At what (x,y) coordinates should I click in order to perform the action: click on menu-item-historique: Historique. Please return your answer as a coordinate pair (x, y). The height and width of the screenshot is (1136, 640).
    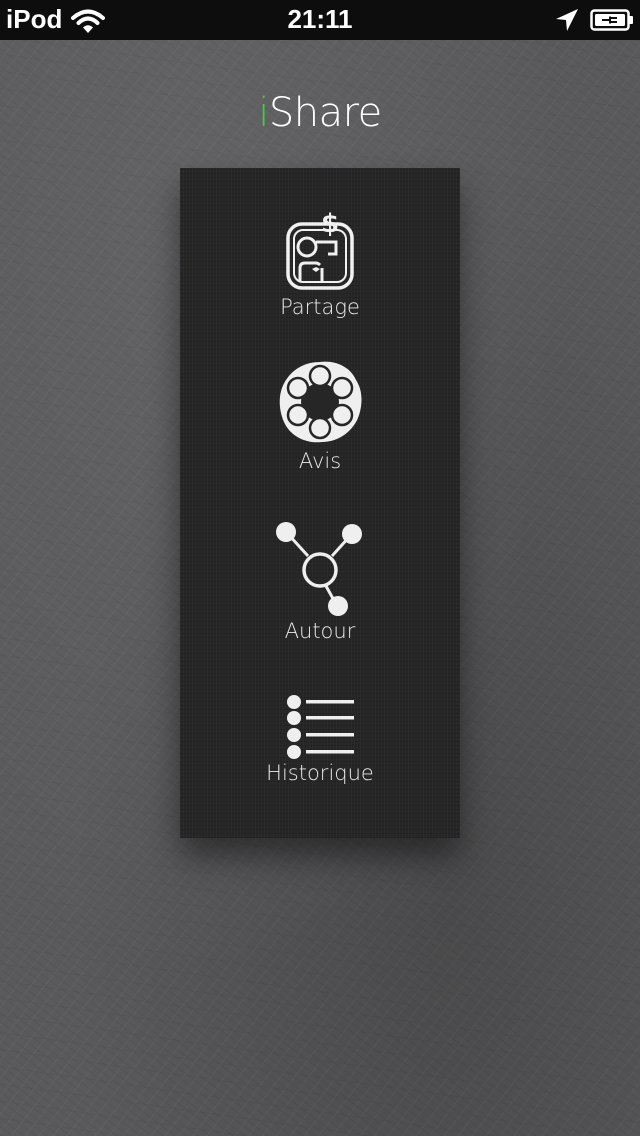
    Looking at the image, I should click on (320, 740).